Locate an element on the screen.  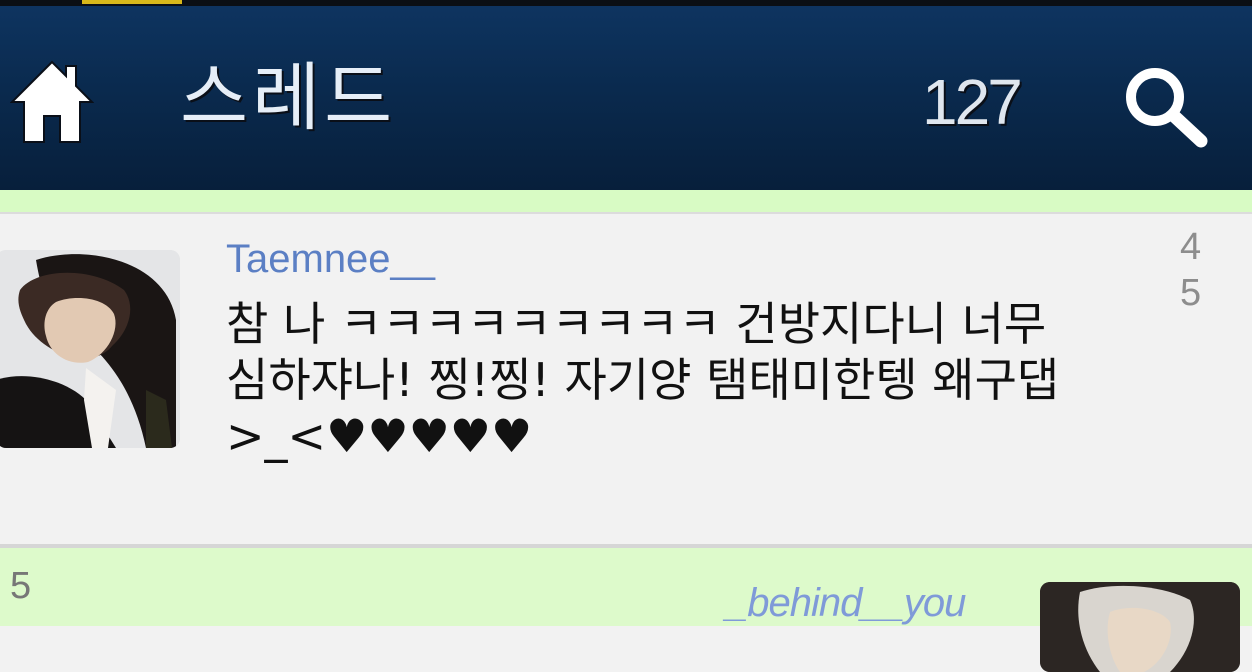
tweet-timestamp: 5 is located at coordinates (21, 586).